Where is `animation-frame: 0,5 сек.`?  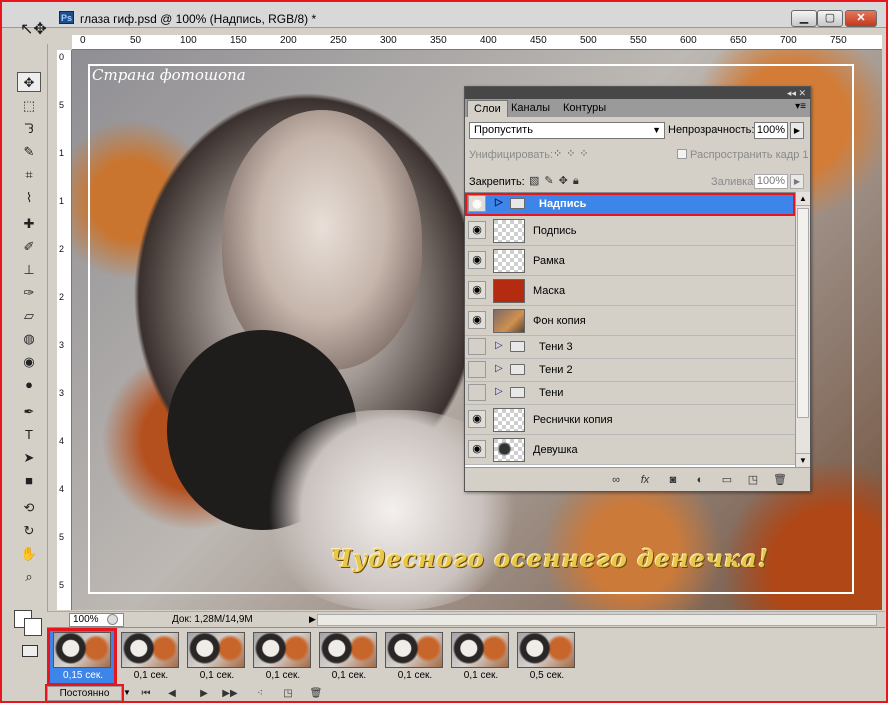
animation-frame: 0,5 сек. is located at coordinates (546, 657).